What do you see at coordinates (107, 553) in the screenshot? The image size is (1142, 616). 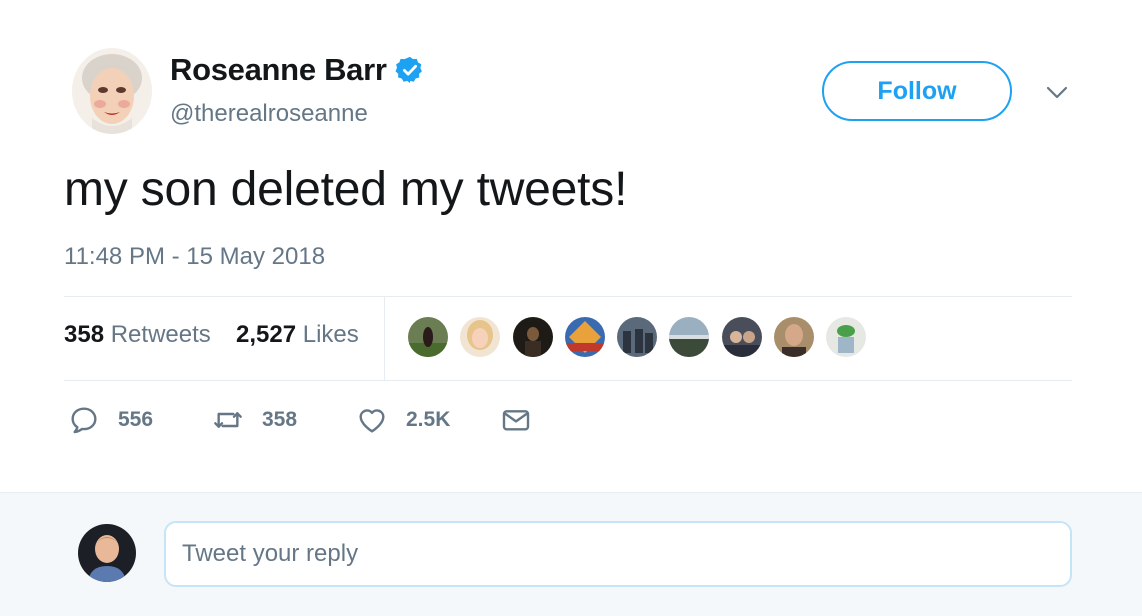 I see `current-user-avatar` at bounding box center [107, 553].